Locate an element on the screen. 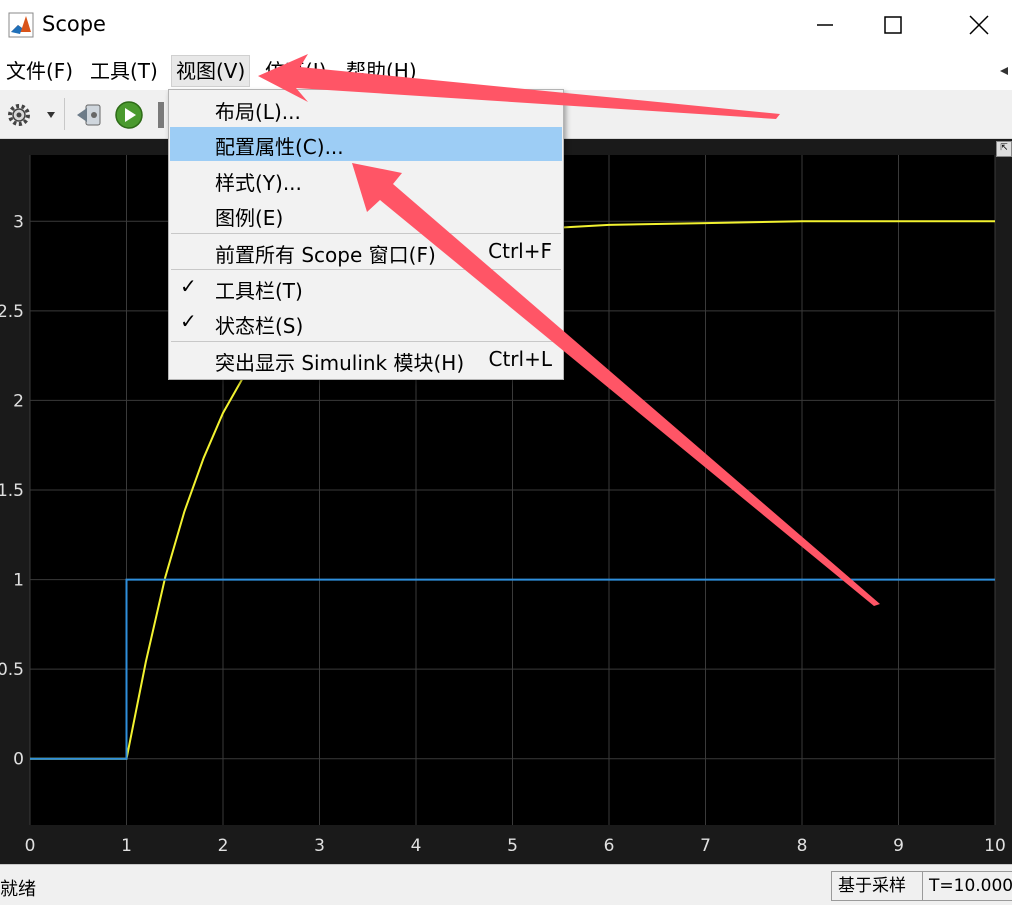 This screenshot has height=905, width=1012. minimize-icon is located at coordinates (825, 25).